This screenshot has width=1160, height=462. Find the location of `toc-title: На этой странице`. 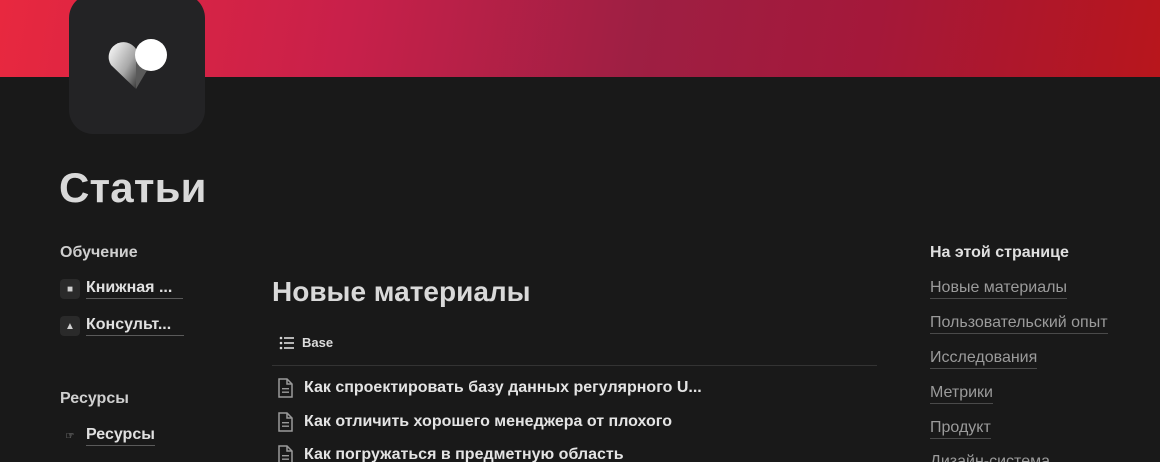

toc-title: На этой странице is located at coordinates (999, 252).